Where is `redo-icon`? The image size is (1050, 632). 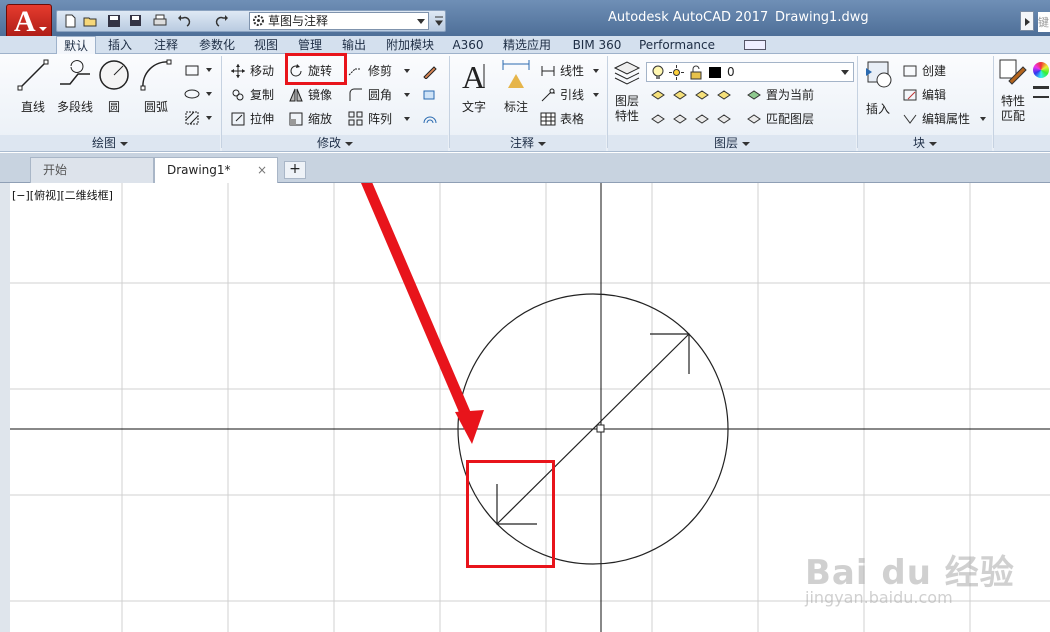
redo-icon is located at coordinates (222, 21).